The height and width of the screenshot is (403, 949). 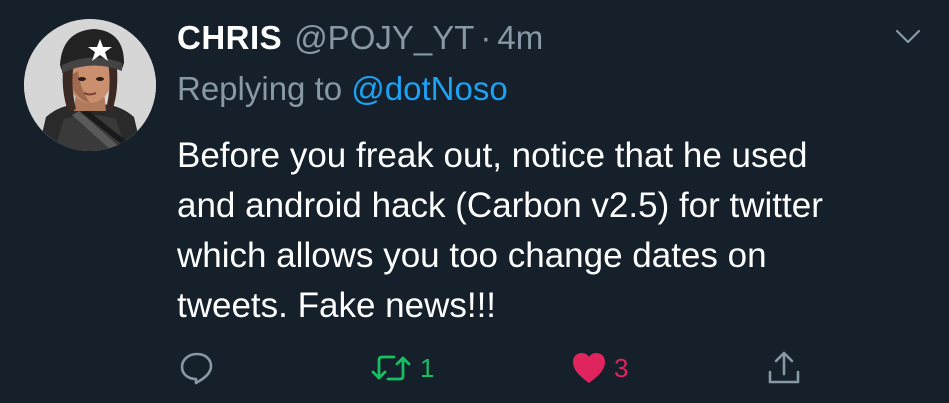 What do you see at coordinates (260, 88) in the screenshot?
I see `replying-to-label: Replying to` at bounding box center [260, 88].